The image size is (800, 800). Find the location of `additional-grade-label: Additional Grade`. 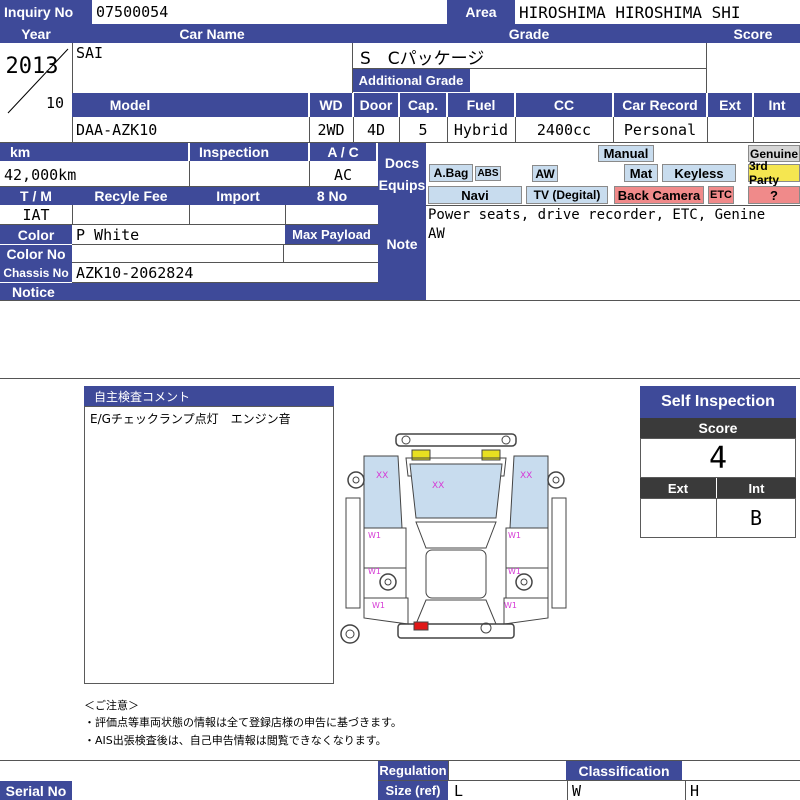

additional-grade-label: Additional Grade is located at coordinates (411, 80).